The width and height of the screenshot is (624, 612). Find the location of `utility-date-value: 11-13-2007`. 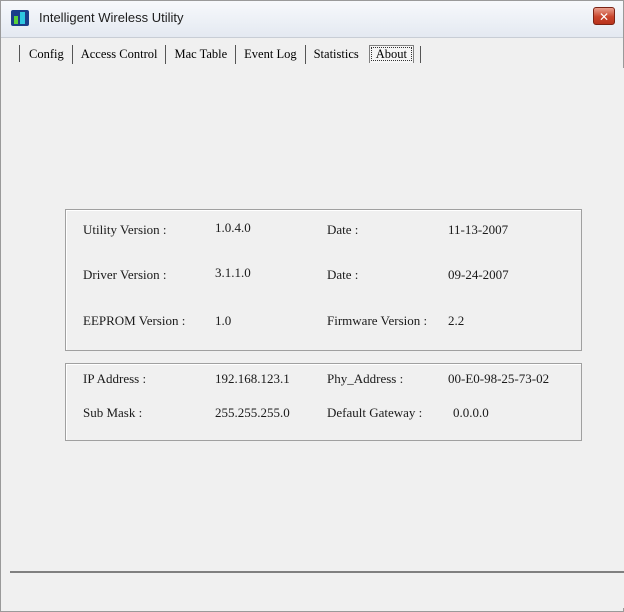

utility-date-value: 11-13-2007 is located at coordinates (478, 229).